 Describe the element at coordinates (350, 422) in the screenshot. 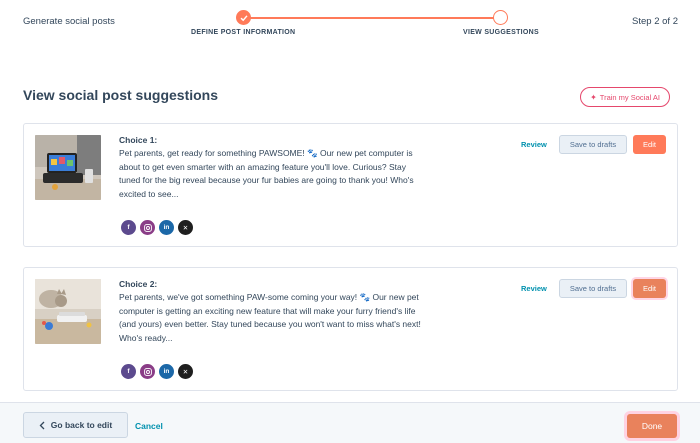

I see `footer-bar: Go back to edit Cancel Done` at that location.